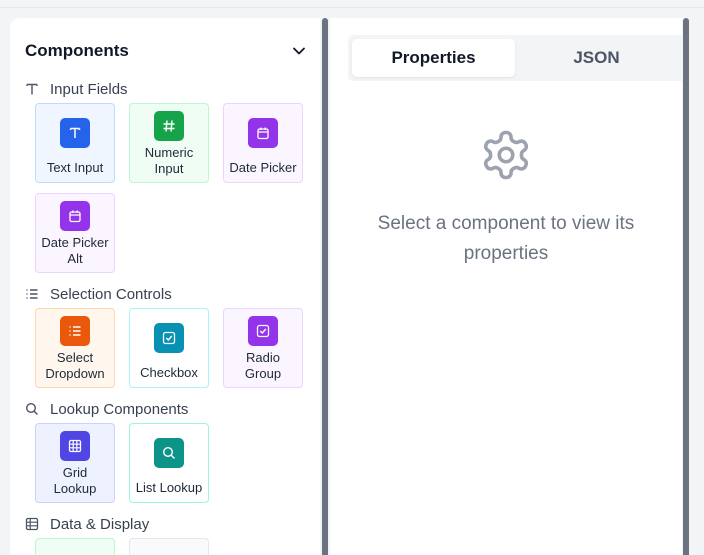 This screenshot has height=555, width=704. I want to click on text-t-icon, so click(75, 133).